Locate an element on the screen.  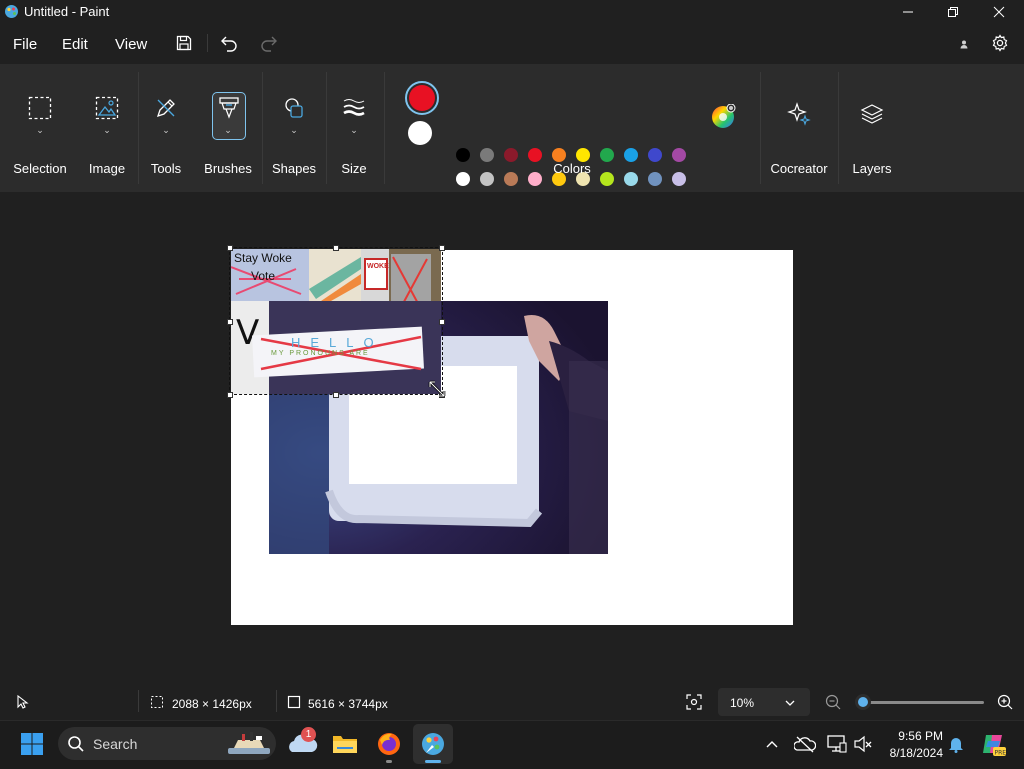
windows-start-icon is located at coordinates (32, 744).